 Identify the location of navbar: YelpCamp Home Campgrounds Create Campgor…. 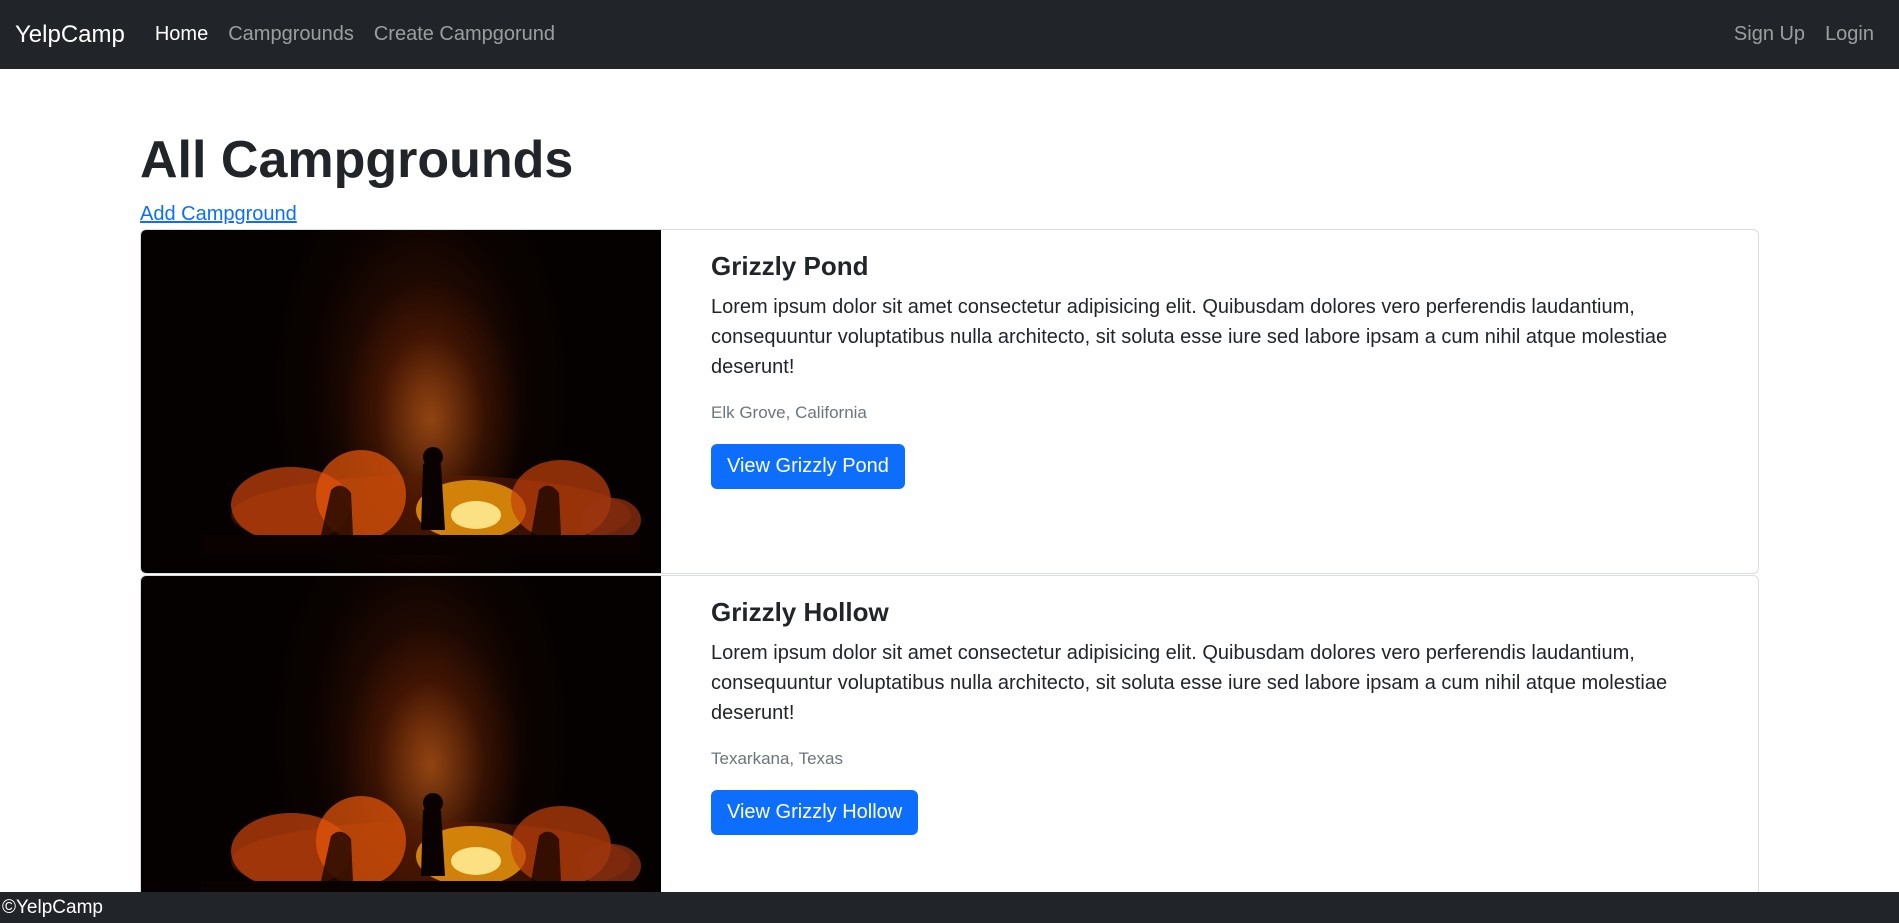
(949, 34).